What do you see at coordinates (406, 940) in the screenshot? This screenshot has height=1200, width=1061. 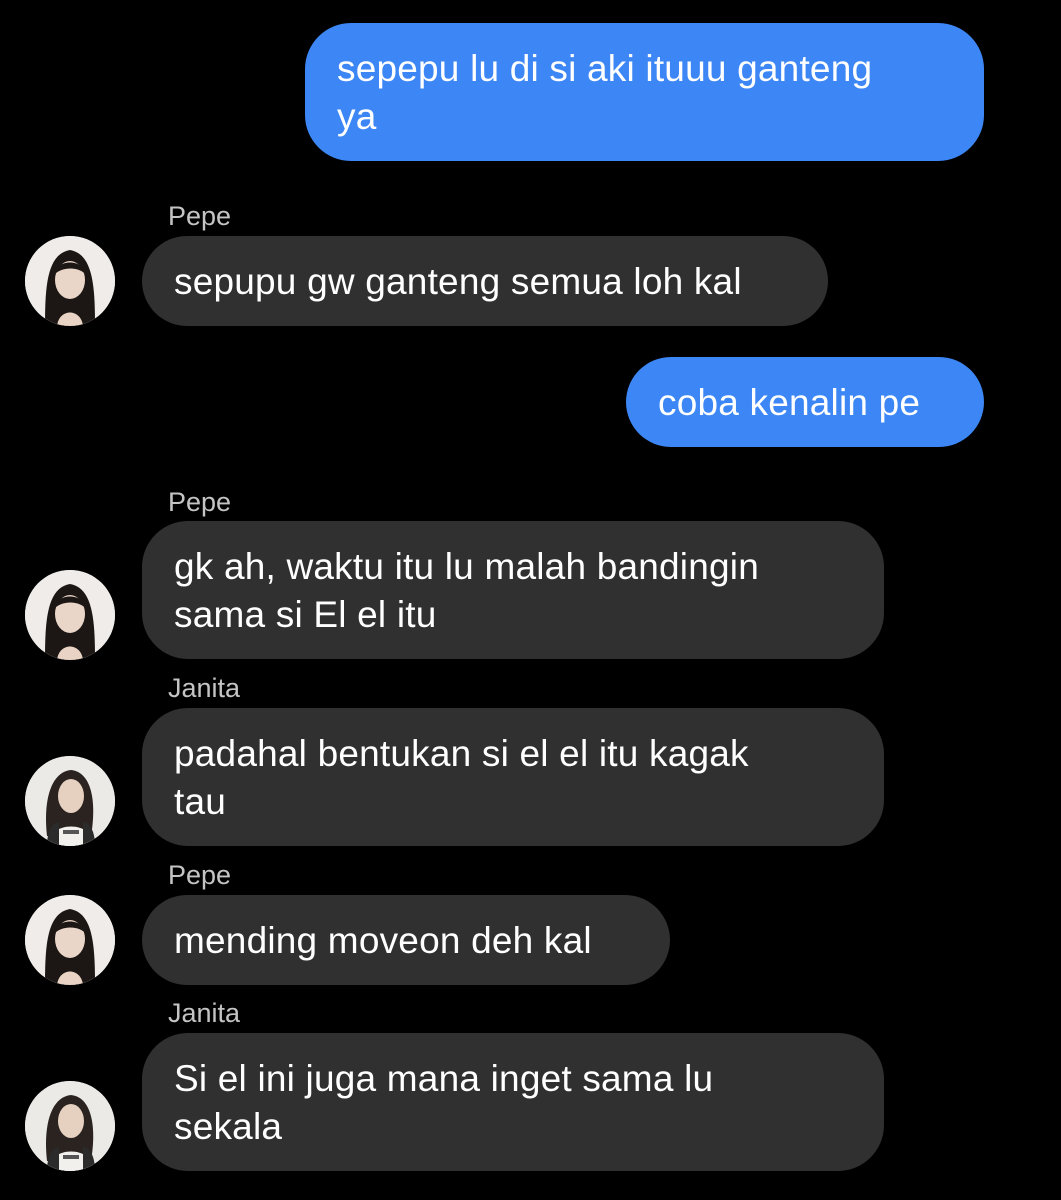 I see `incoming-message-bubble: mending moveon deh kal` at bounding box center [406, 940].